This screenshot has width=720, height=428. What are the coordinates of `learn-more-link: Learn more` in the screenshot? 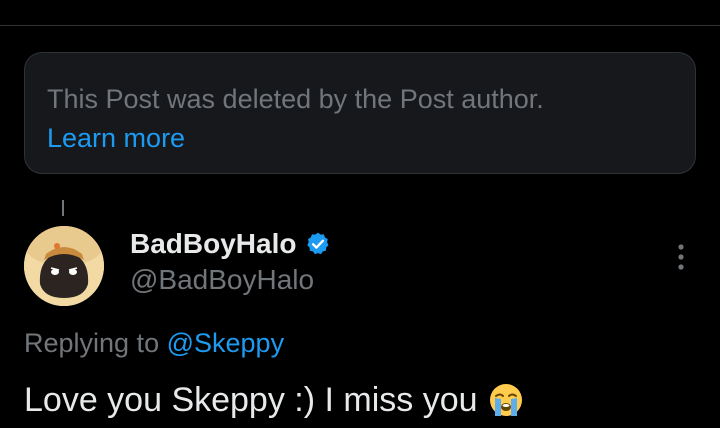 It's located at (360, 138).